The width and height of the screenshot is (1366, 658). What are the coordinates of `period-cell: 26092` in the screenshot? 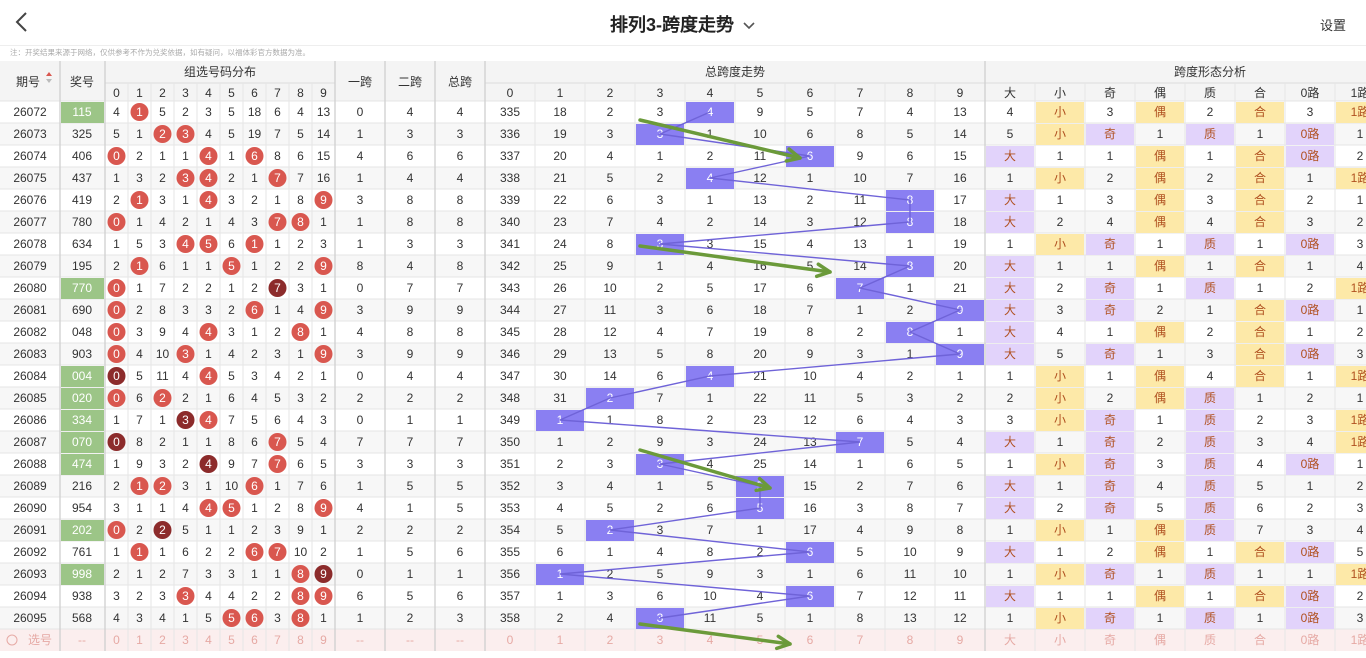 It's located at (30, 552).